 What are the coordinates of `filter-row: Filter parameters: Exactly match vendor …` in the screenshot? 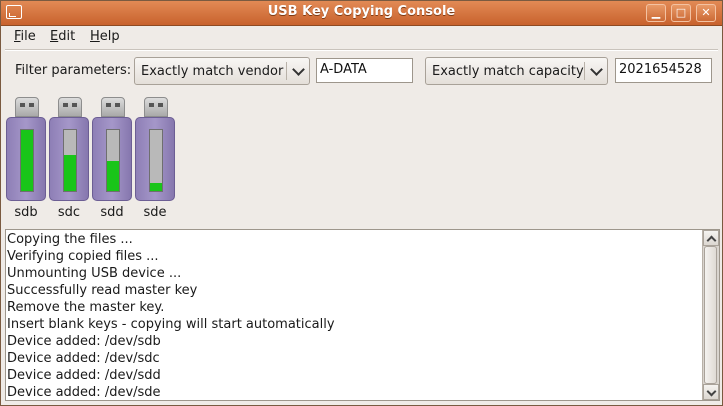 It's located at (361, 71).